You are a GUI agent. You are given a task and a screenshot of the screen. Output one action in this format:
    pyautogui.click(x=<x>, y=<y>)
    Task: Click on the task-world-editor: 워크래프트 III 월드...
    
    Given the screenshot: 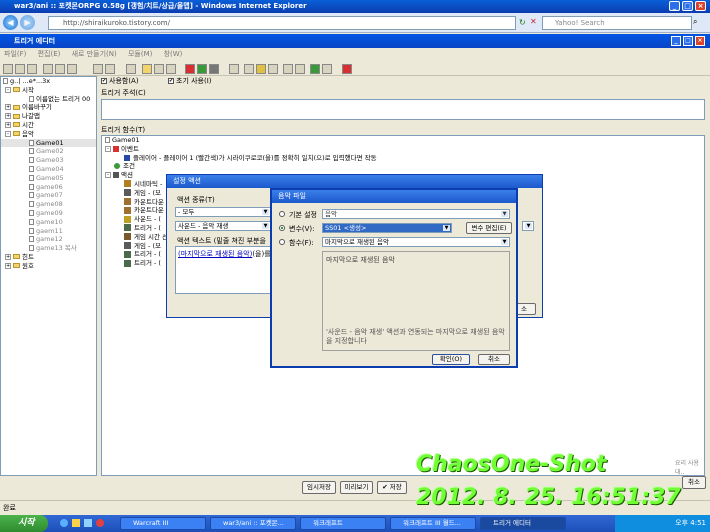 What is the action you would take?
    pyautogui.click(x=433, y=523)
    